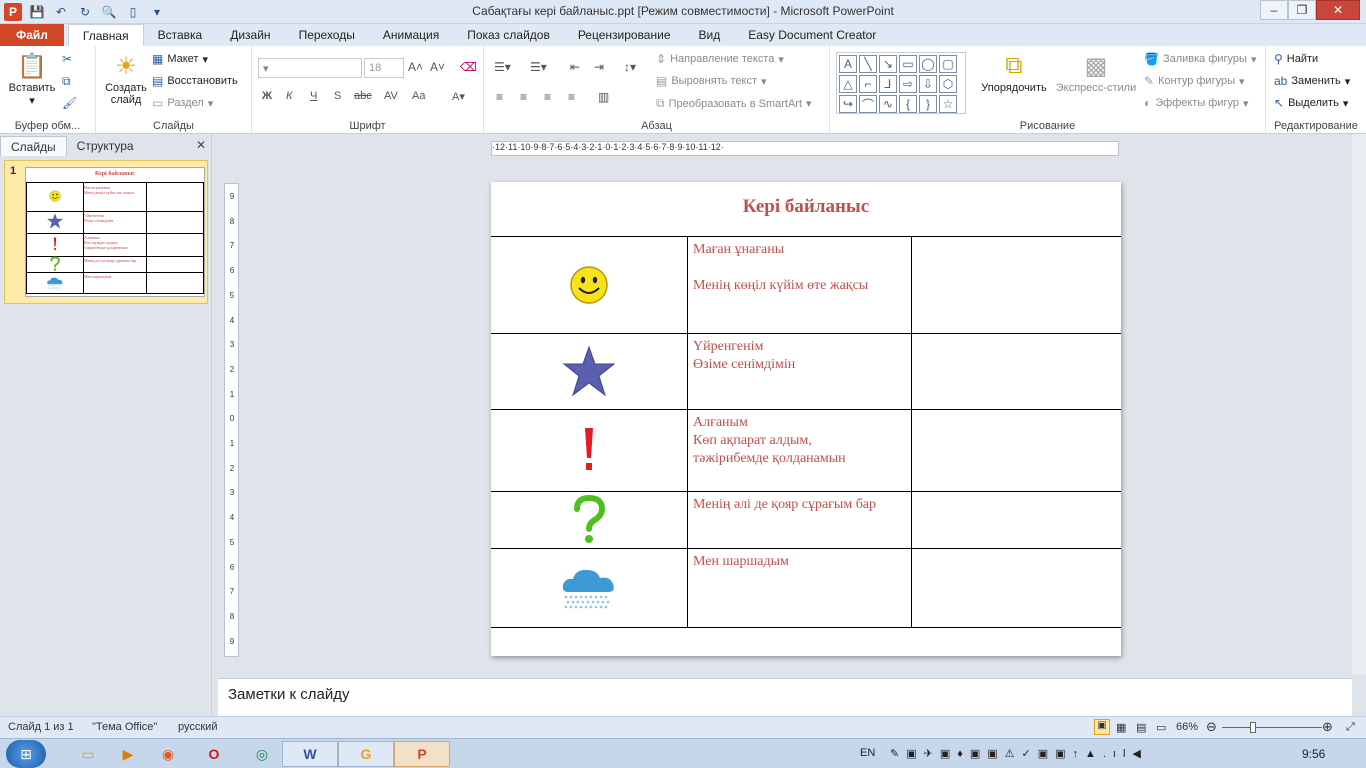 This screenshot has height=768, width=1366. I want to click on shape-outline-button: ✎ Контур фигуры ▾, so click(1194, 81).